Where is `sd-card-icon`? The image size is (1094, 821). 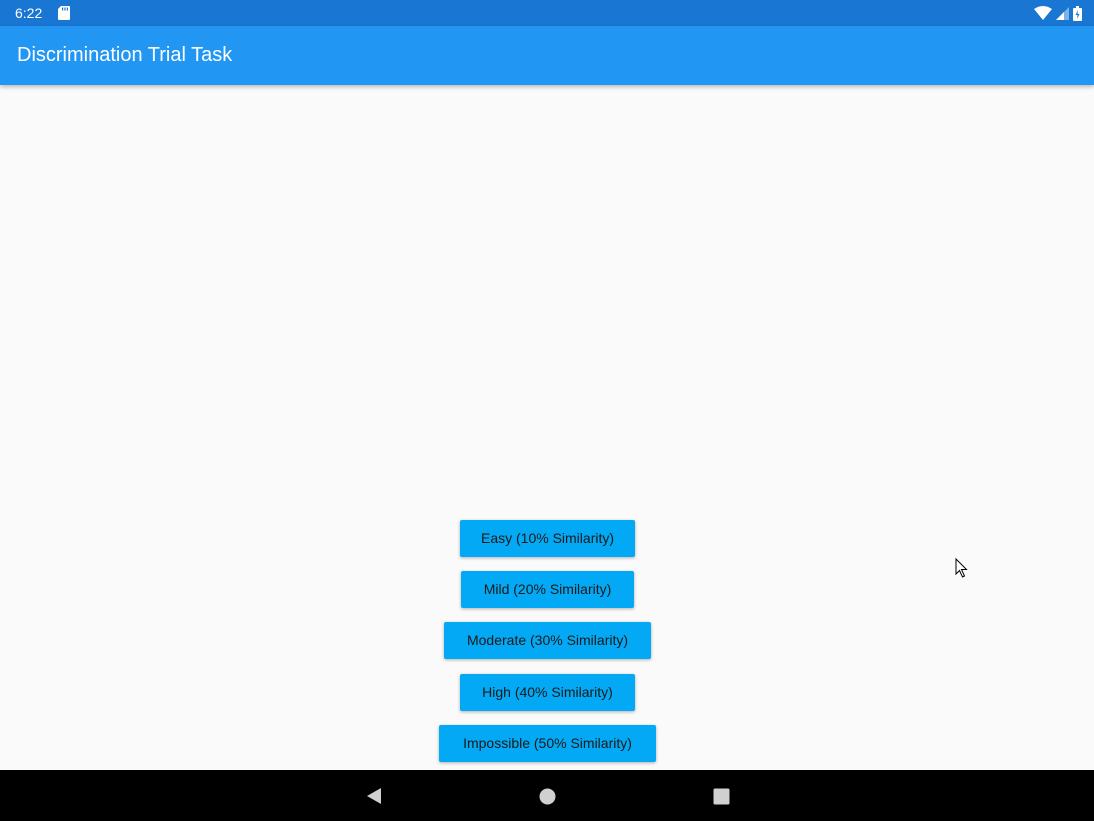 sd-card-icon is located at coordinates (64, 13).